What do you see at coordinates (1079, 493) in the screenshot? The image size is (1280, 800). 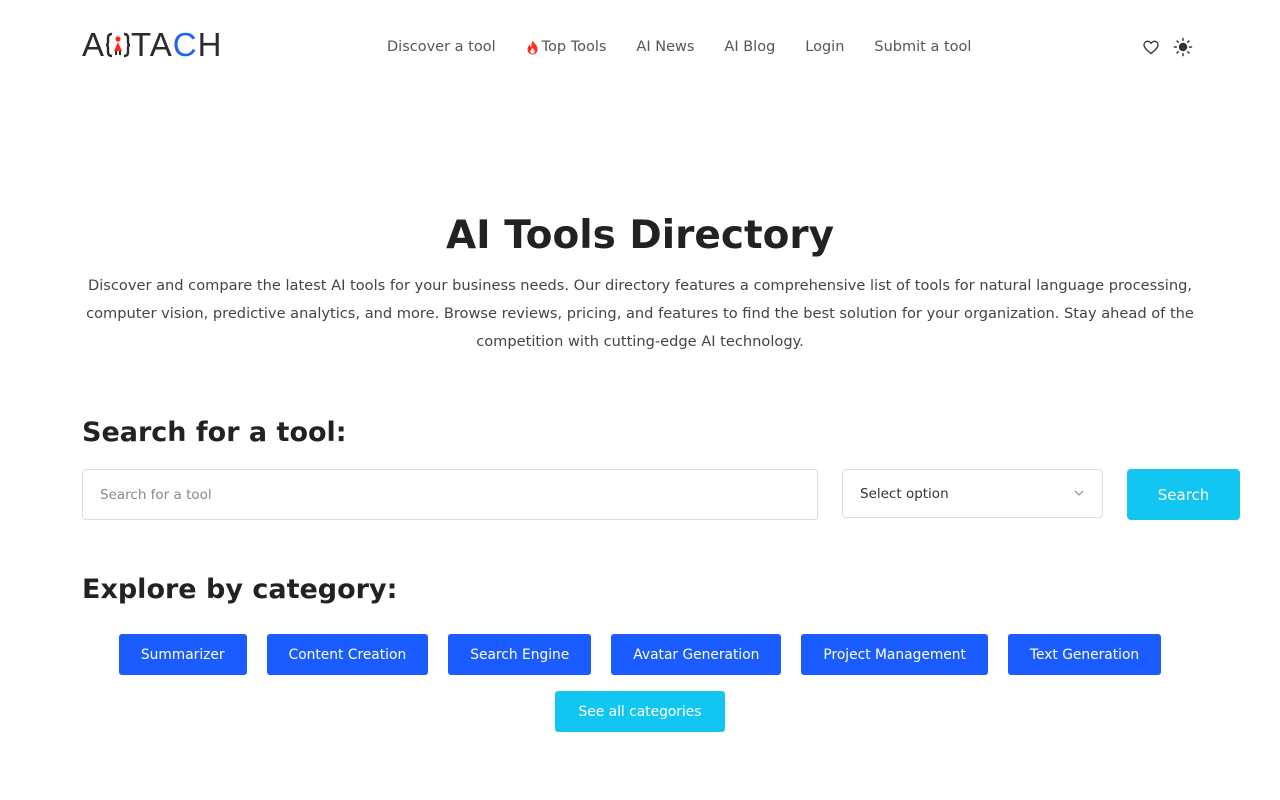 I see `chevron-down-icon` at bounding box center [1079, 493].